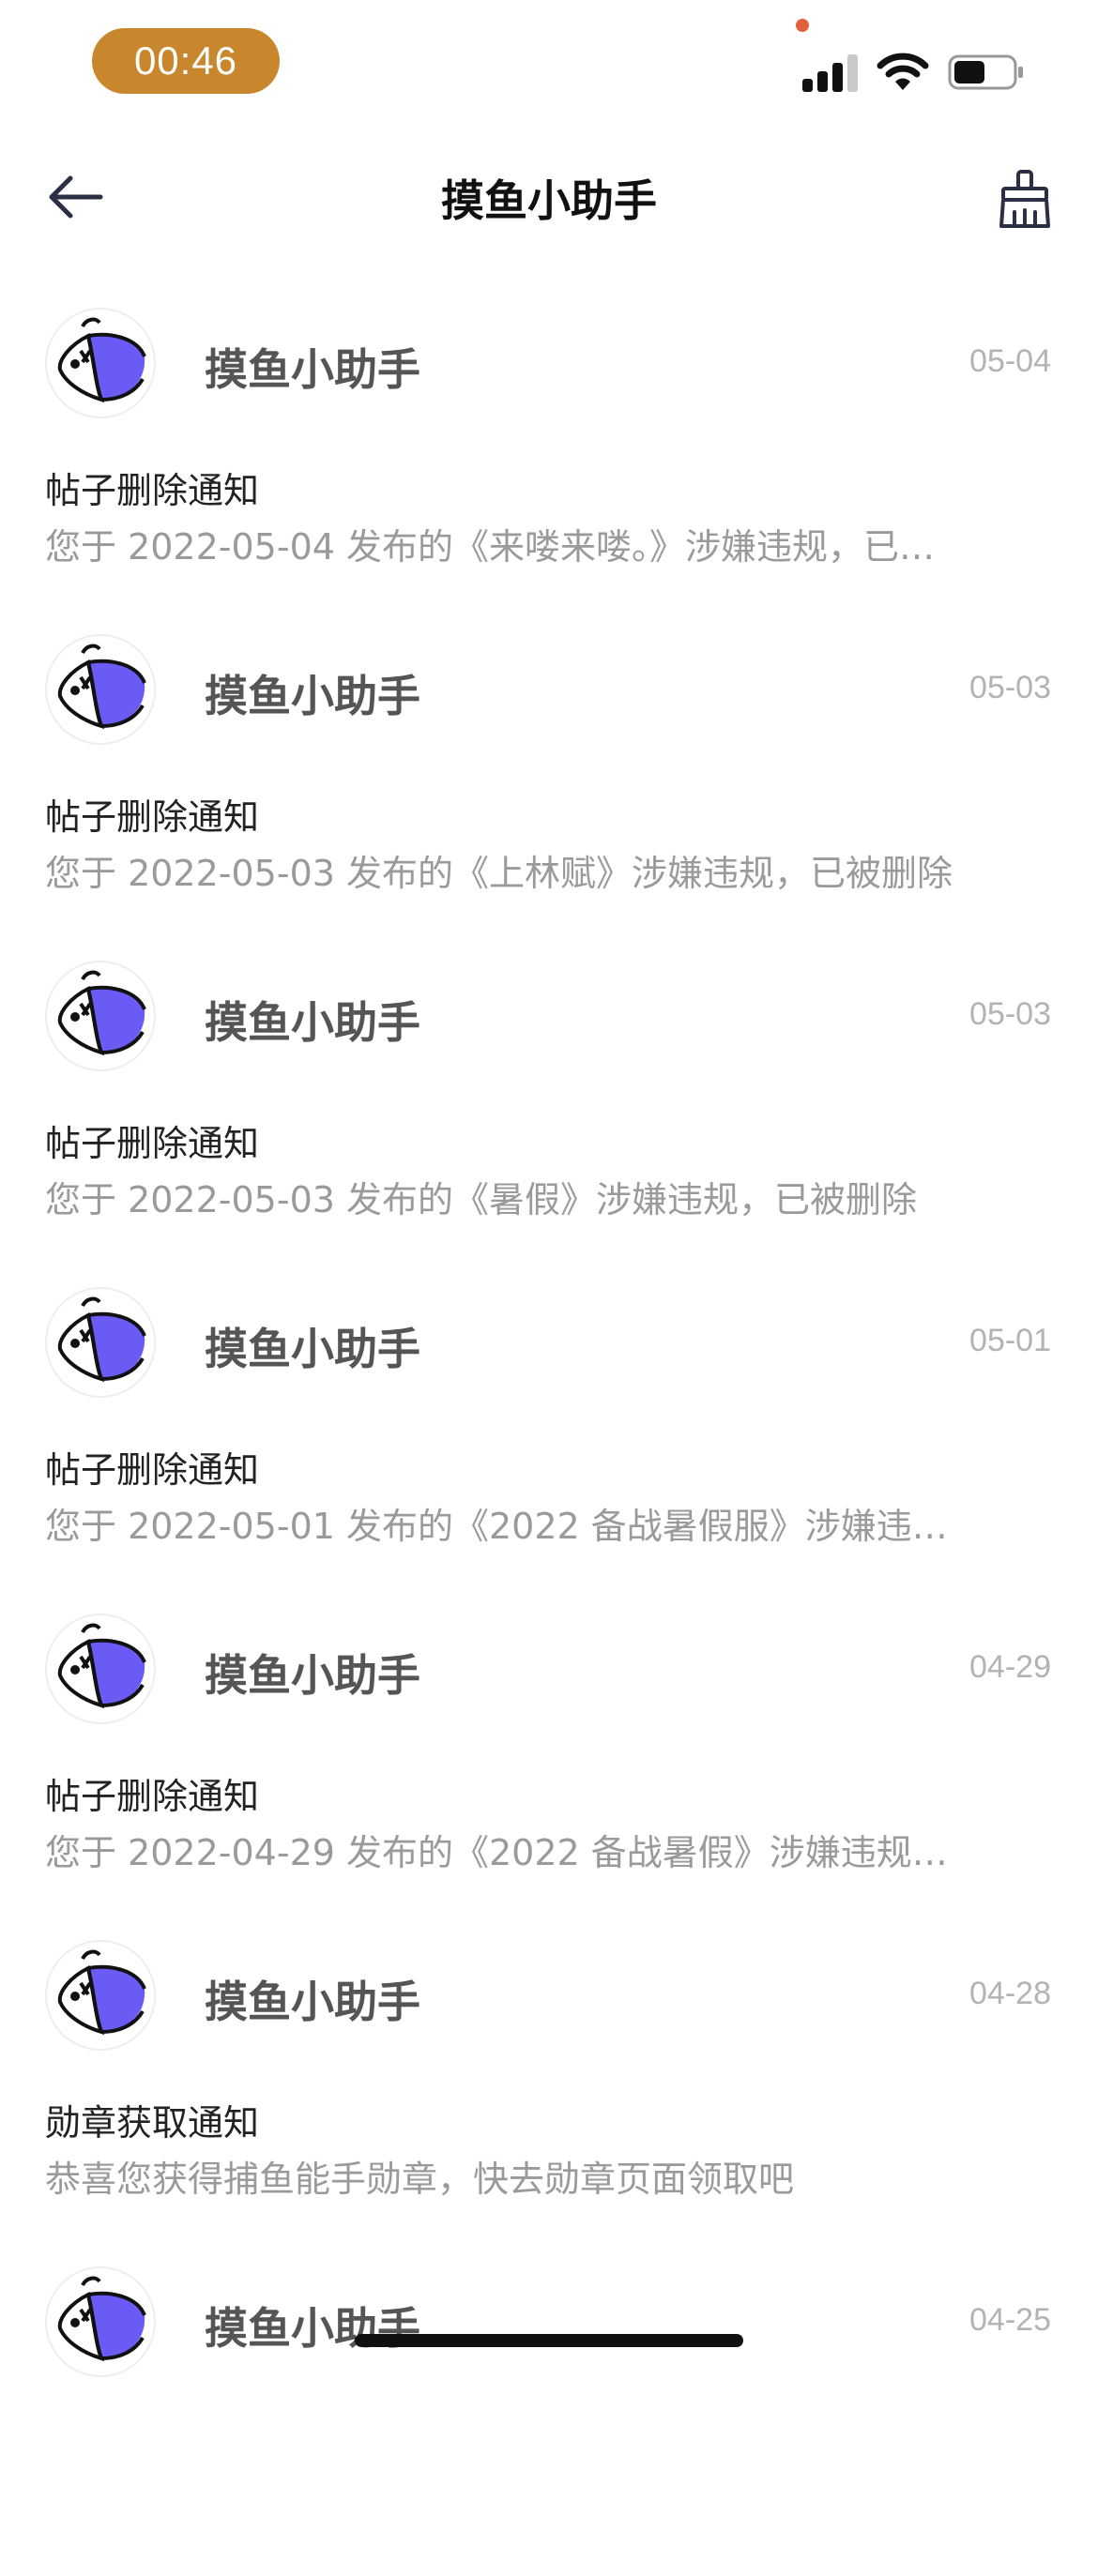 The image size is (1098, 2576). I want to click on message-date: 05-01, so click(1010, 1340).